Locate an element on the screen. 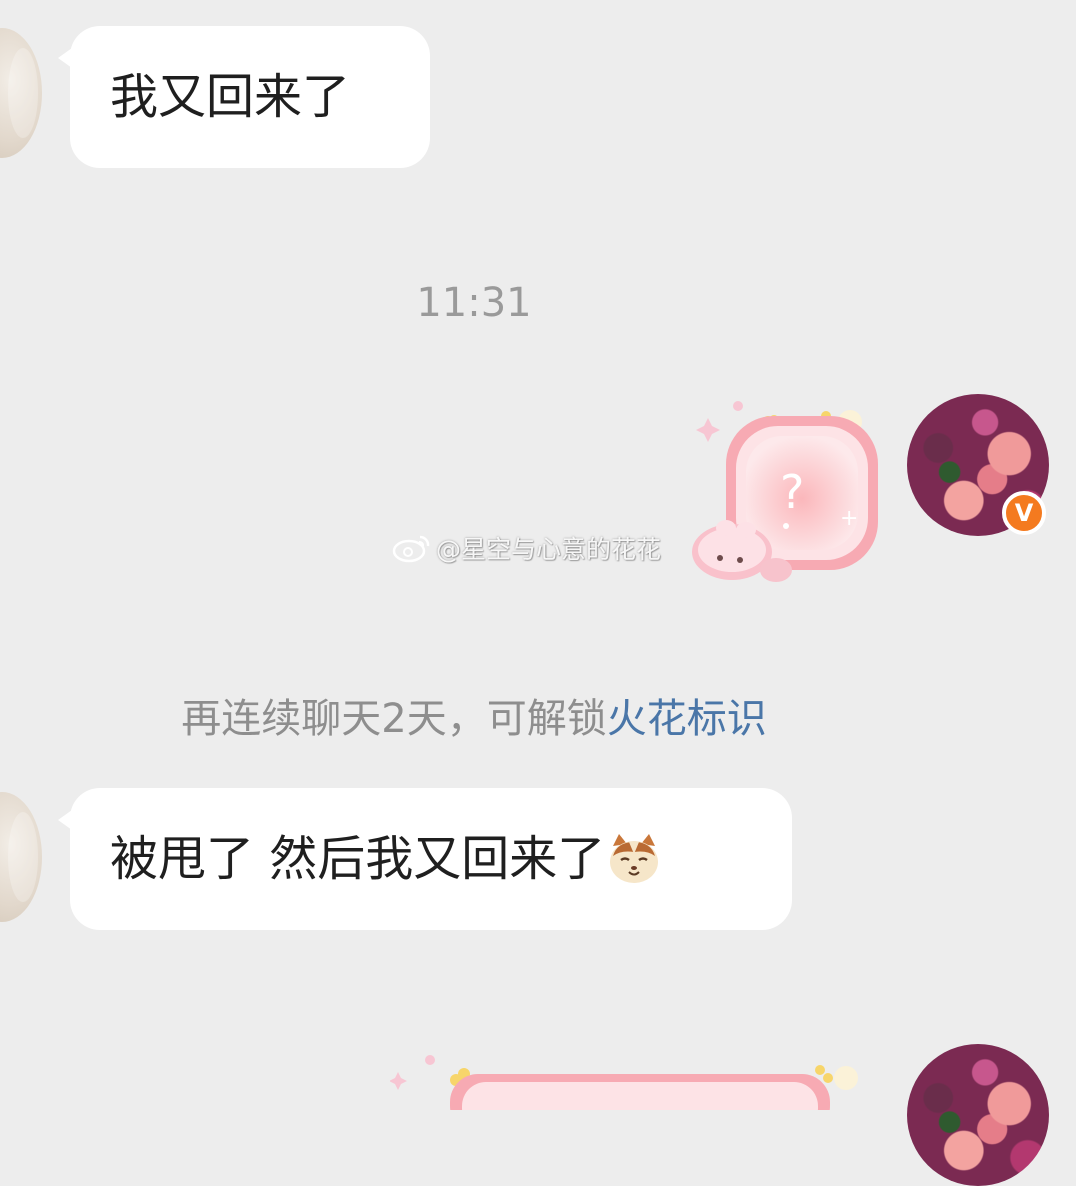 The width and height of the screenshot is (1076, 1186). message-bubble: 我又回来了 is located at coordinates (244, 97).